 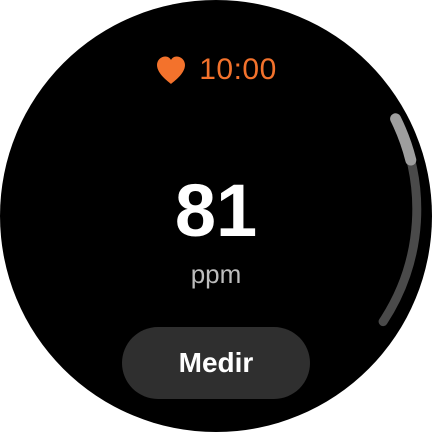 What do you see at coordinates (403, 139) in the screenshot?
I see `scroll-thumb` at bounding box center [403, 139].